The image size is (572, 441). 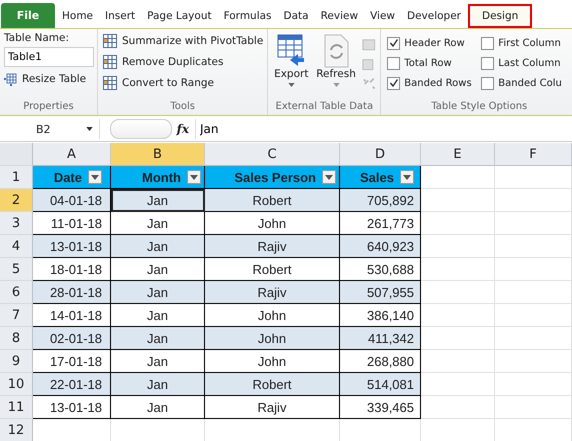 What do you see at coordinates (500, 16) in the screenshot?
I see `ribbon-tab: Design` at bounding box center [500, 16].